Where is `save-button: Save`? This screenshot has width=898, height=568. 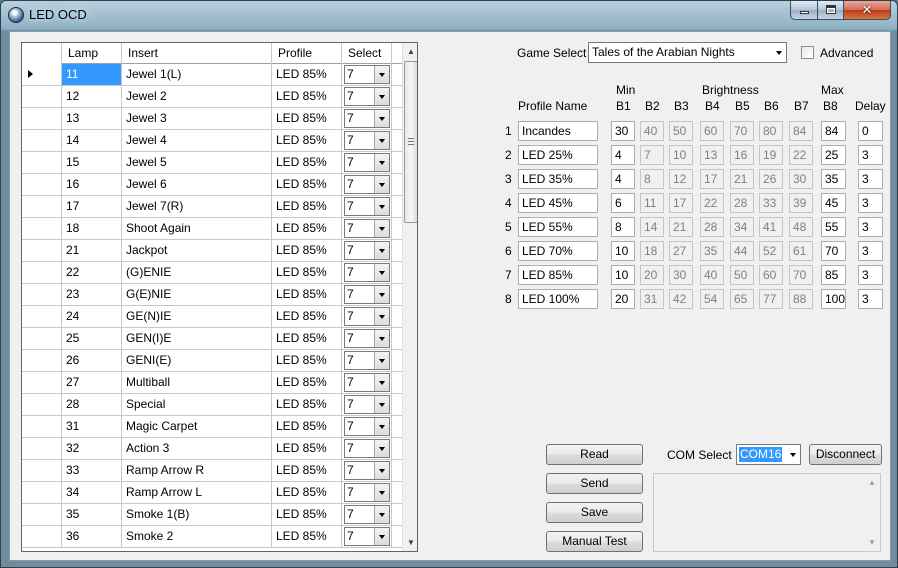
save-button: Save is located at coordinates (594, 512).